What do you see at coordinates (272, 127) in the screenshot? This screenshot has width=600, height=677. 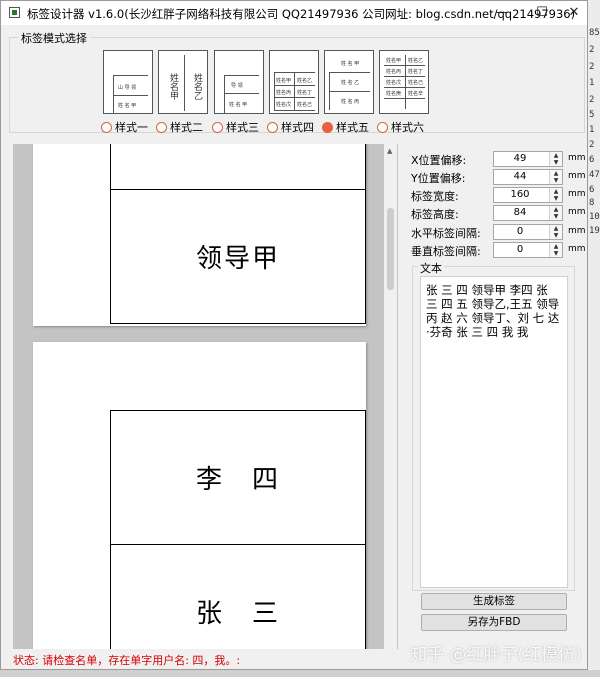 I see `style-4-radio` at bounding box center [272, 127].